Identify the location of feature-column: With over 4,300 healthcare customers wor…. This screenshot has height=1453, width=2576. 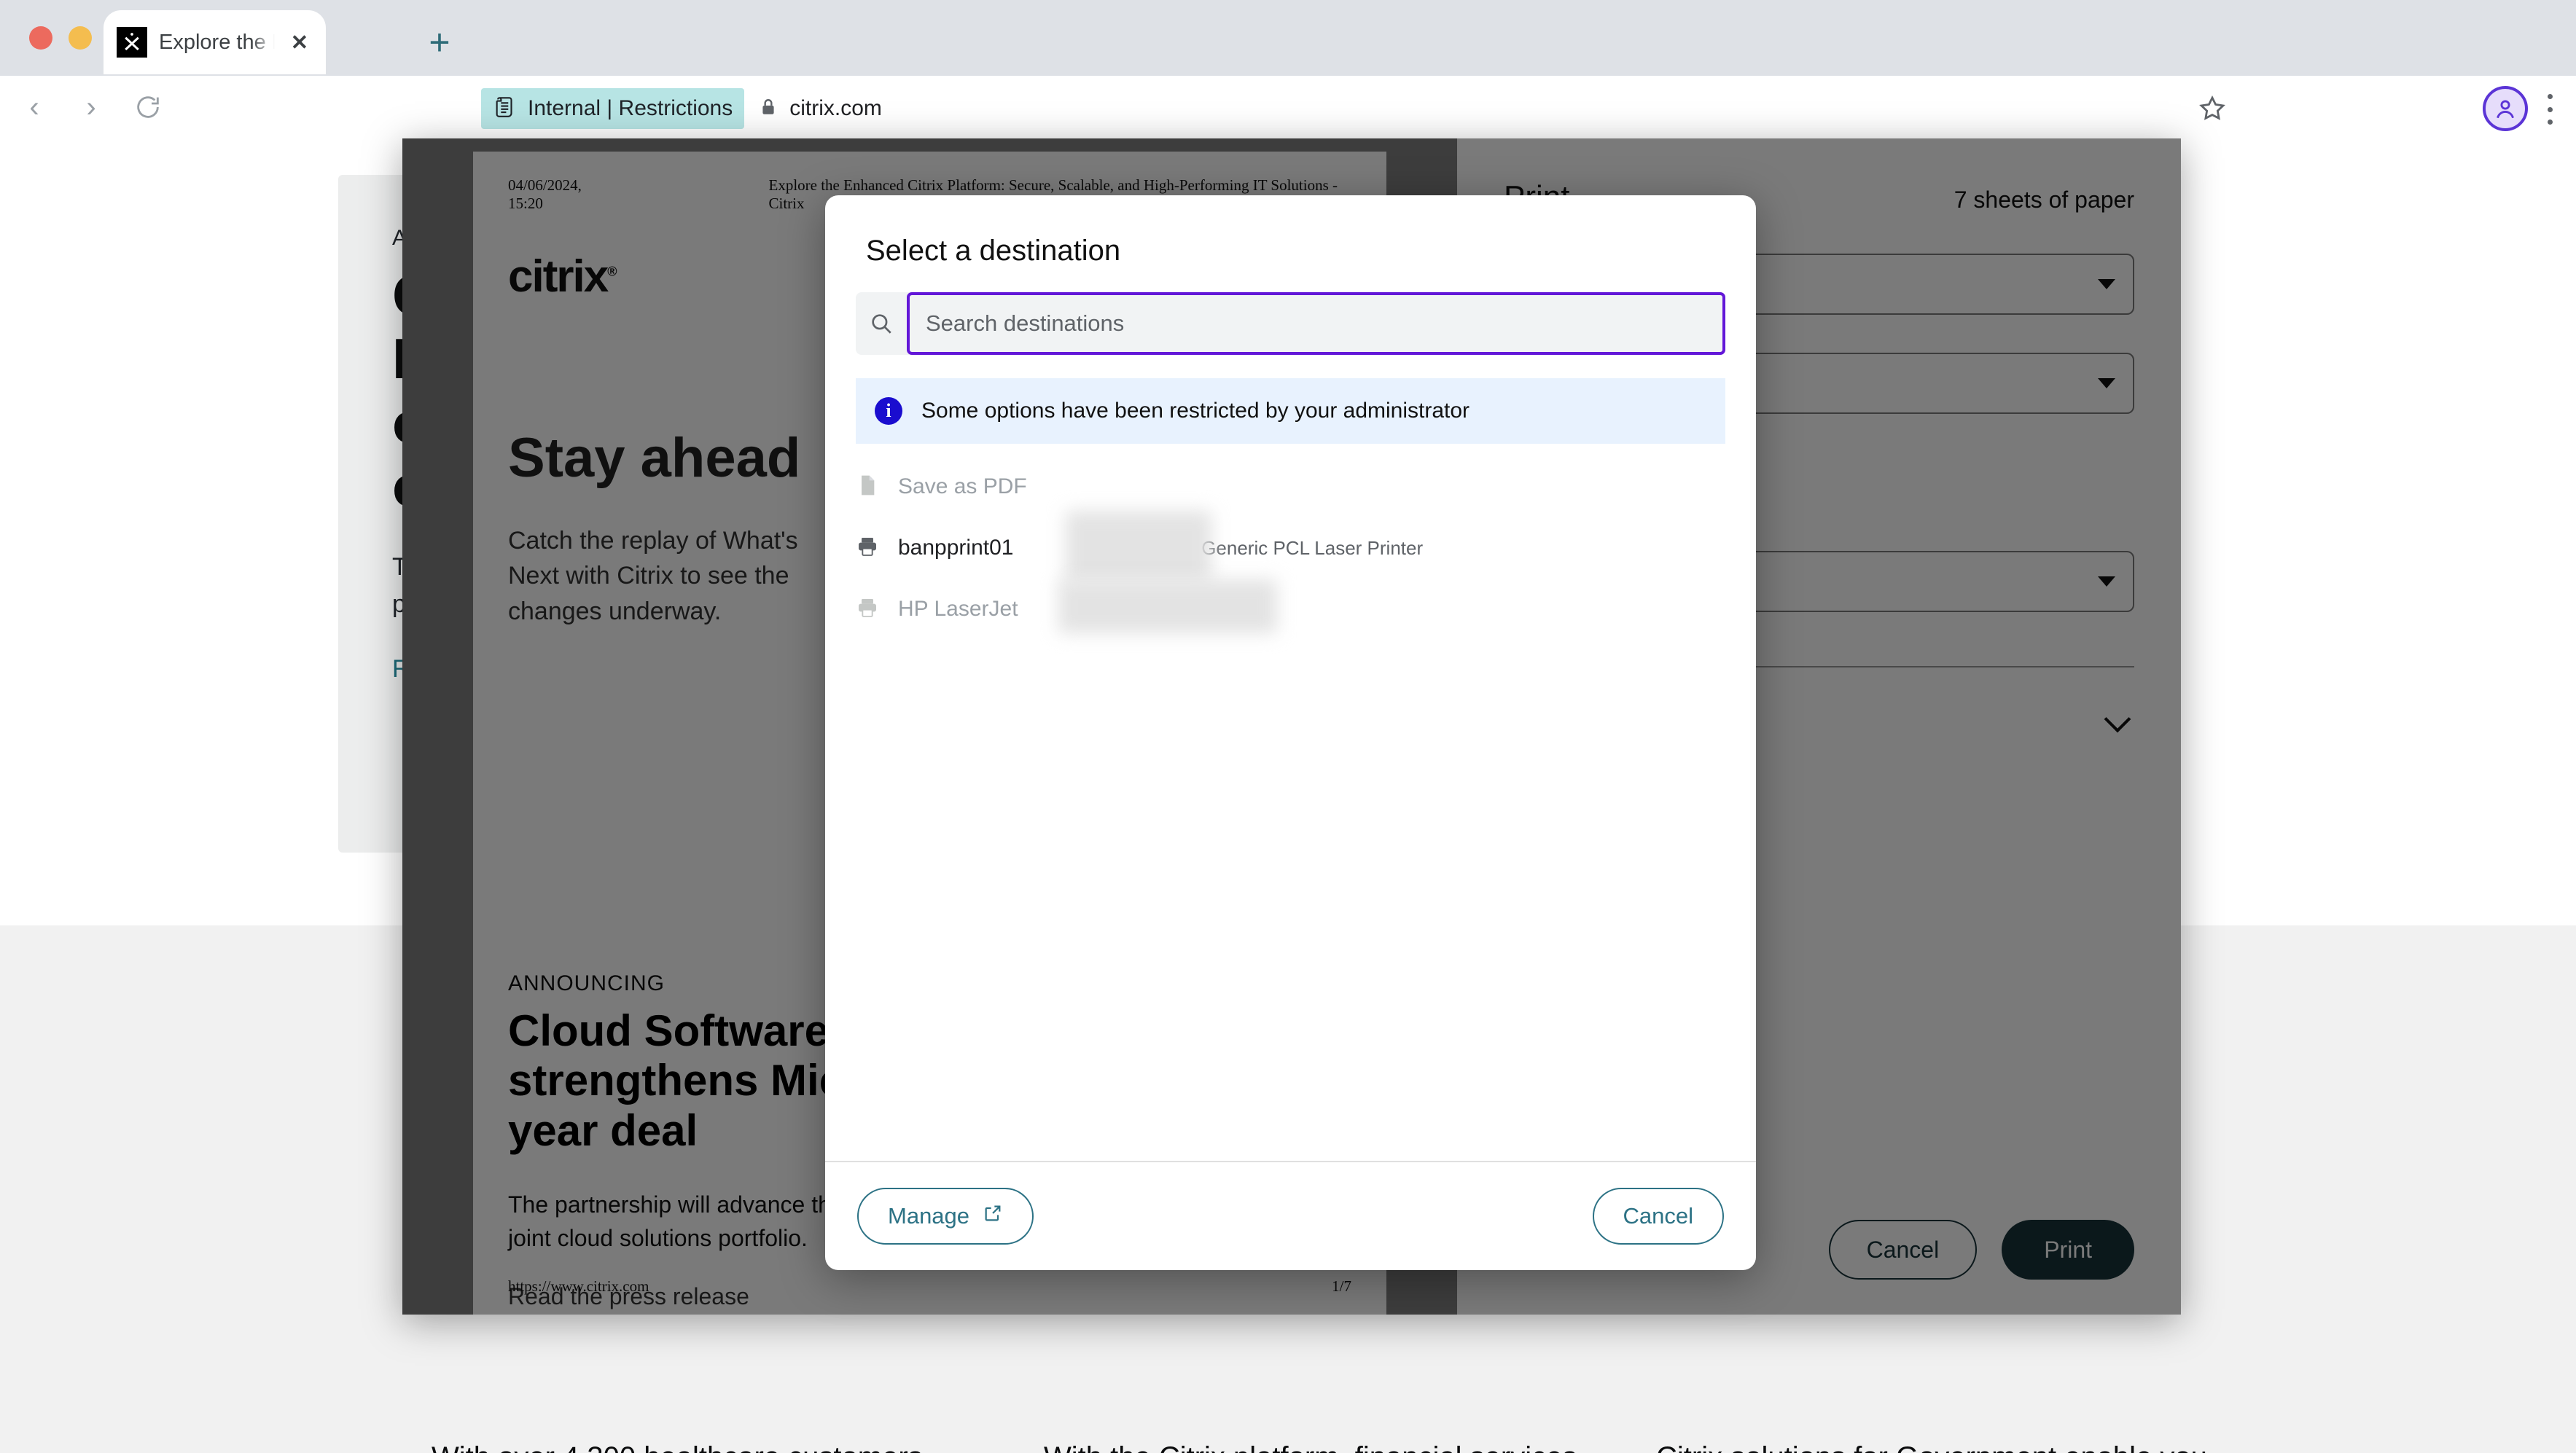
(738, 1446).